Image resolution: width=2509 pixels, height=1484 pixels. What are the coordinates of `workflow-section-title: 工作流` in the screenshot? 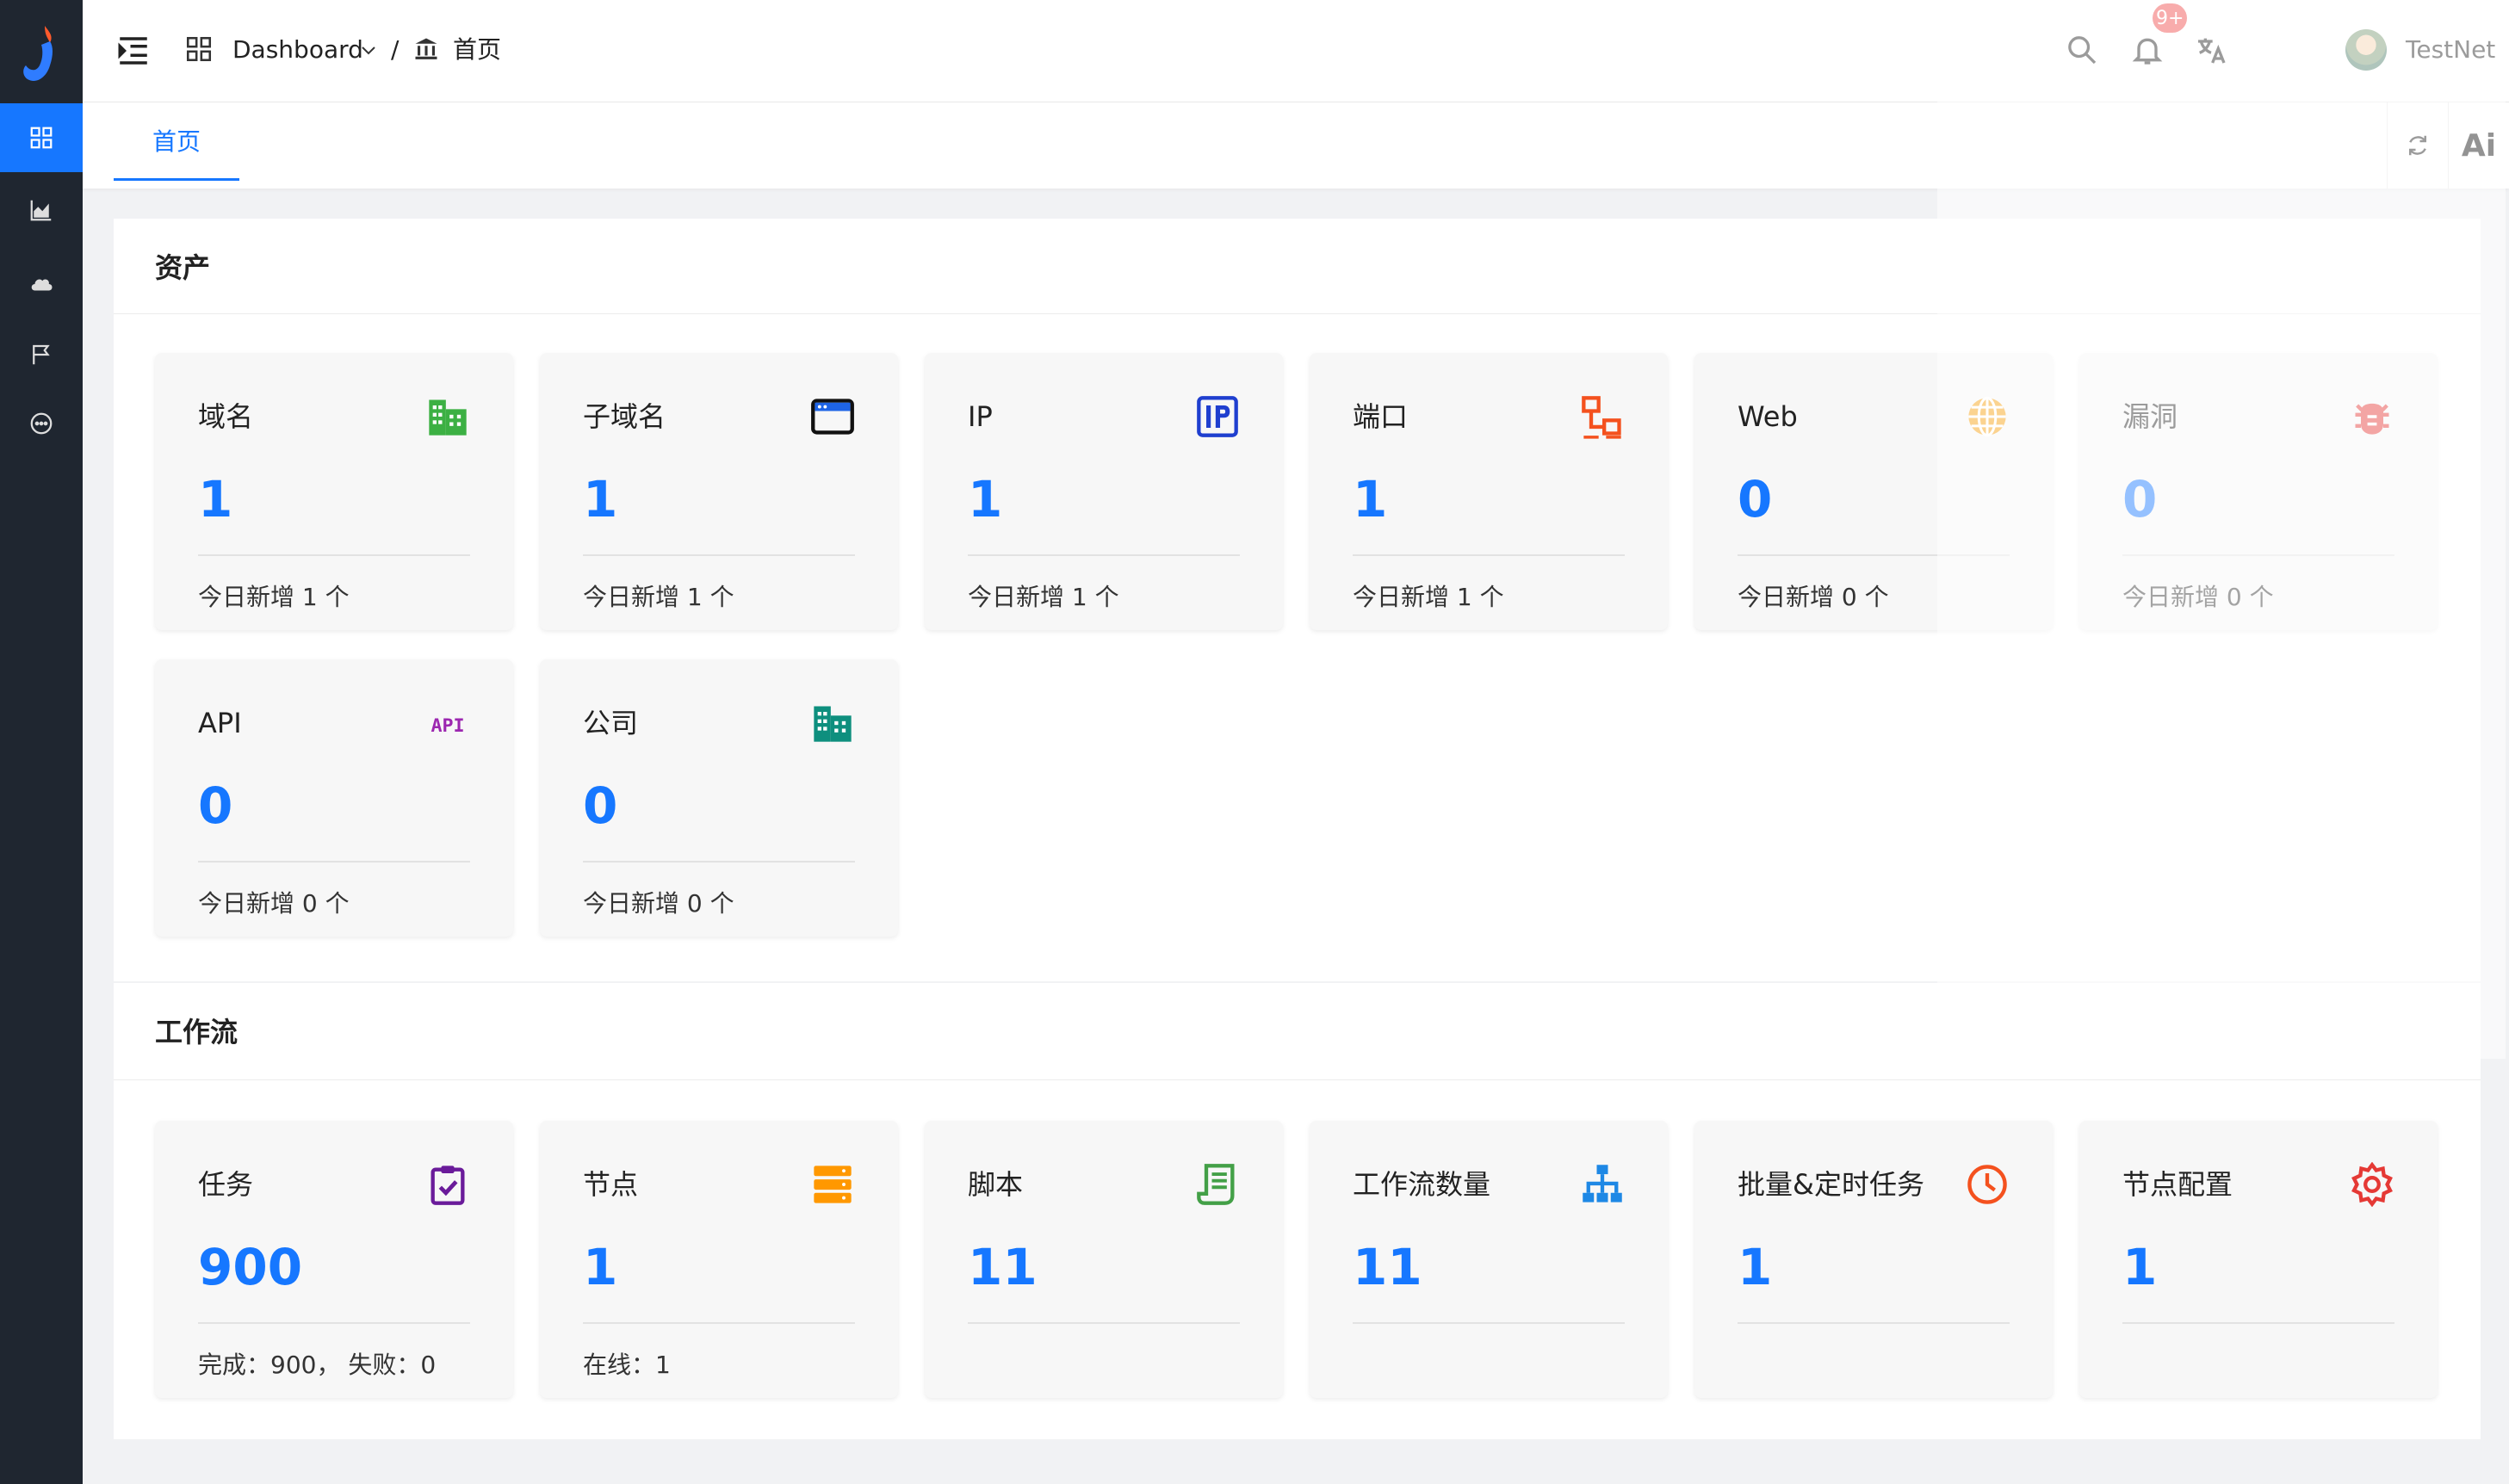 It's located at (197, 1032).